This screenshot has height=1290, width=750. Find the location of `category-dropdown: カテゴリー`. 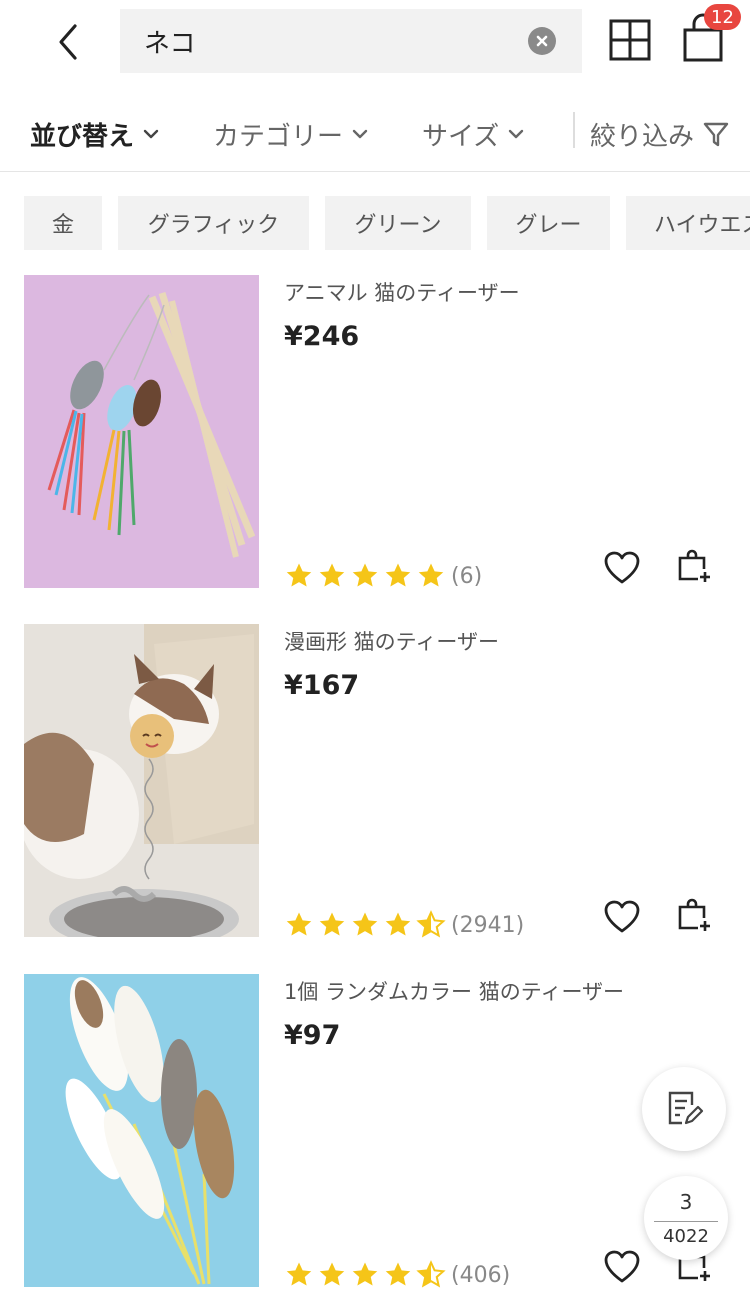

category-dropdown: カテゴリー is located at coordinates (291, 134).